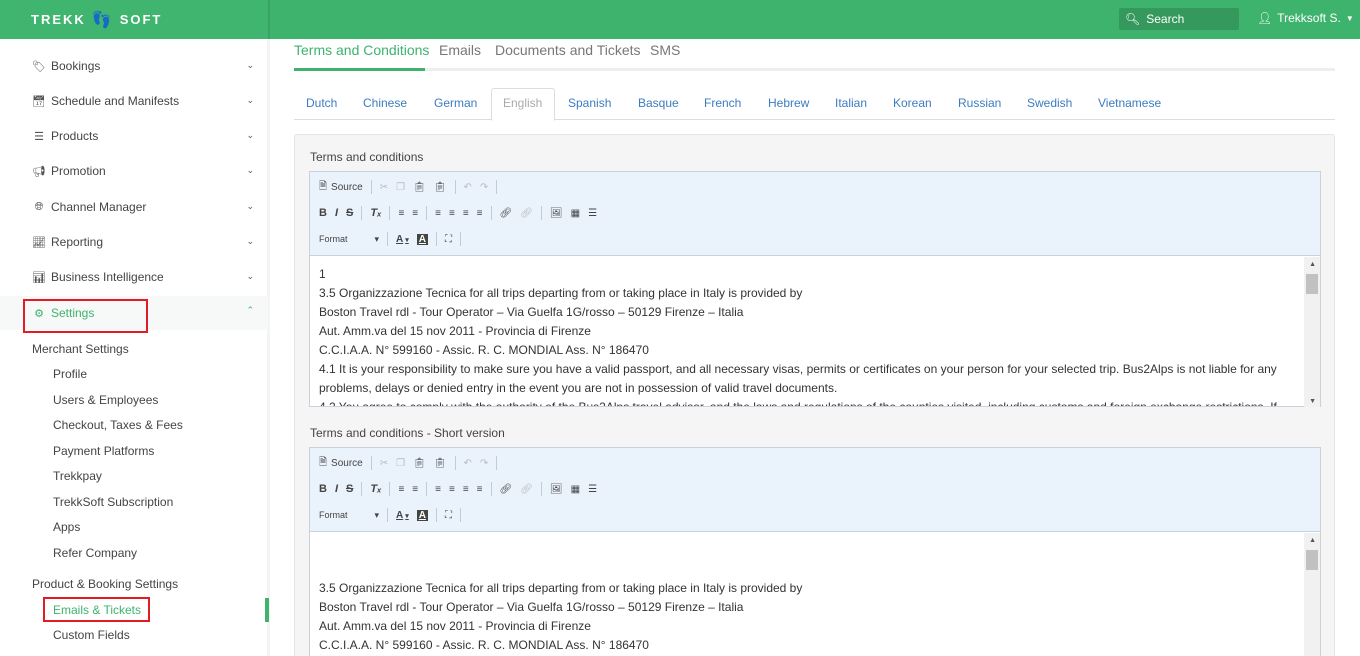 The width and height of the screenshot is (1360, 656). What do you see at coordinates (91, 635) in the screenshot?
I see `sidebar-link-custom-fields: Custom Fields` at bounding box center [91, 635].